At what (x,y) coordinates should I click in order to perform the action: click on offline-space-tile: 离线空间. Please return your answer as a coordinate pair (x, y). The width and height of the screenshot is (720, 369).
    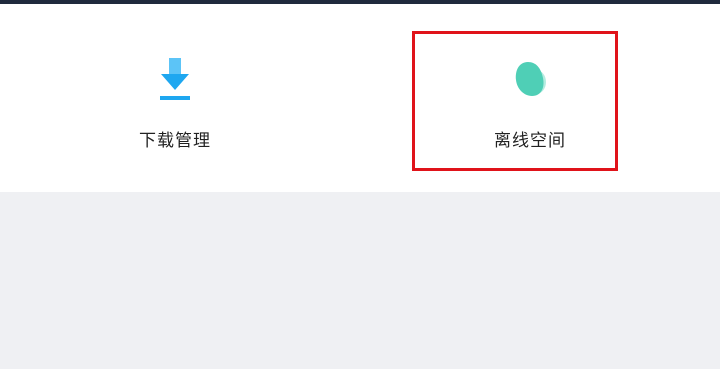
    Looking at the image, I should click on (530, 89).